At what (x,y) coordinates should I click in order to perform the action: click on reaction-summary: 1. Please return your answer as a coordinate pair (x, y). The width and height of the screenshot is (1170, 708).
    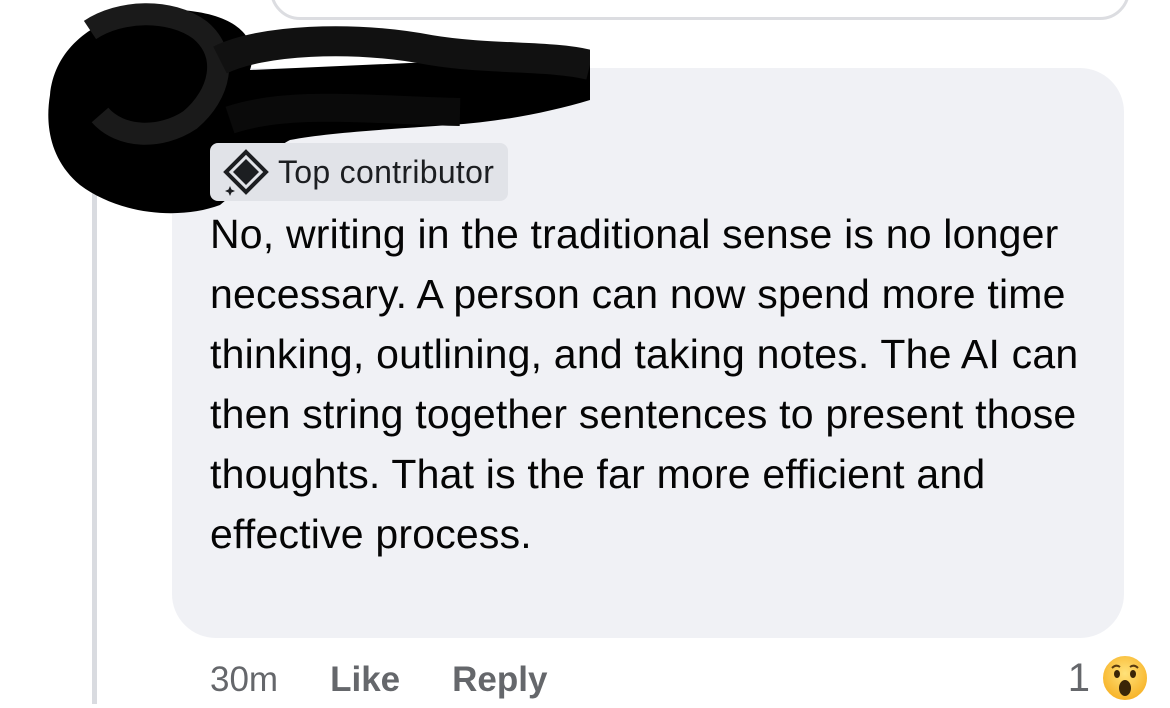
    Looking at the image, I should click on (1109, 678).